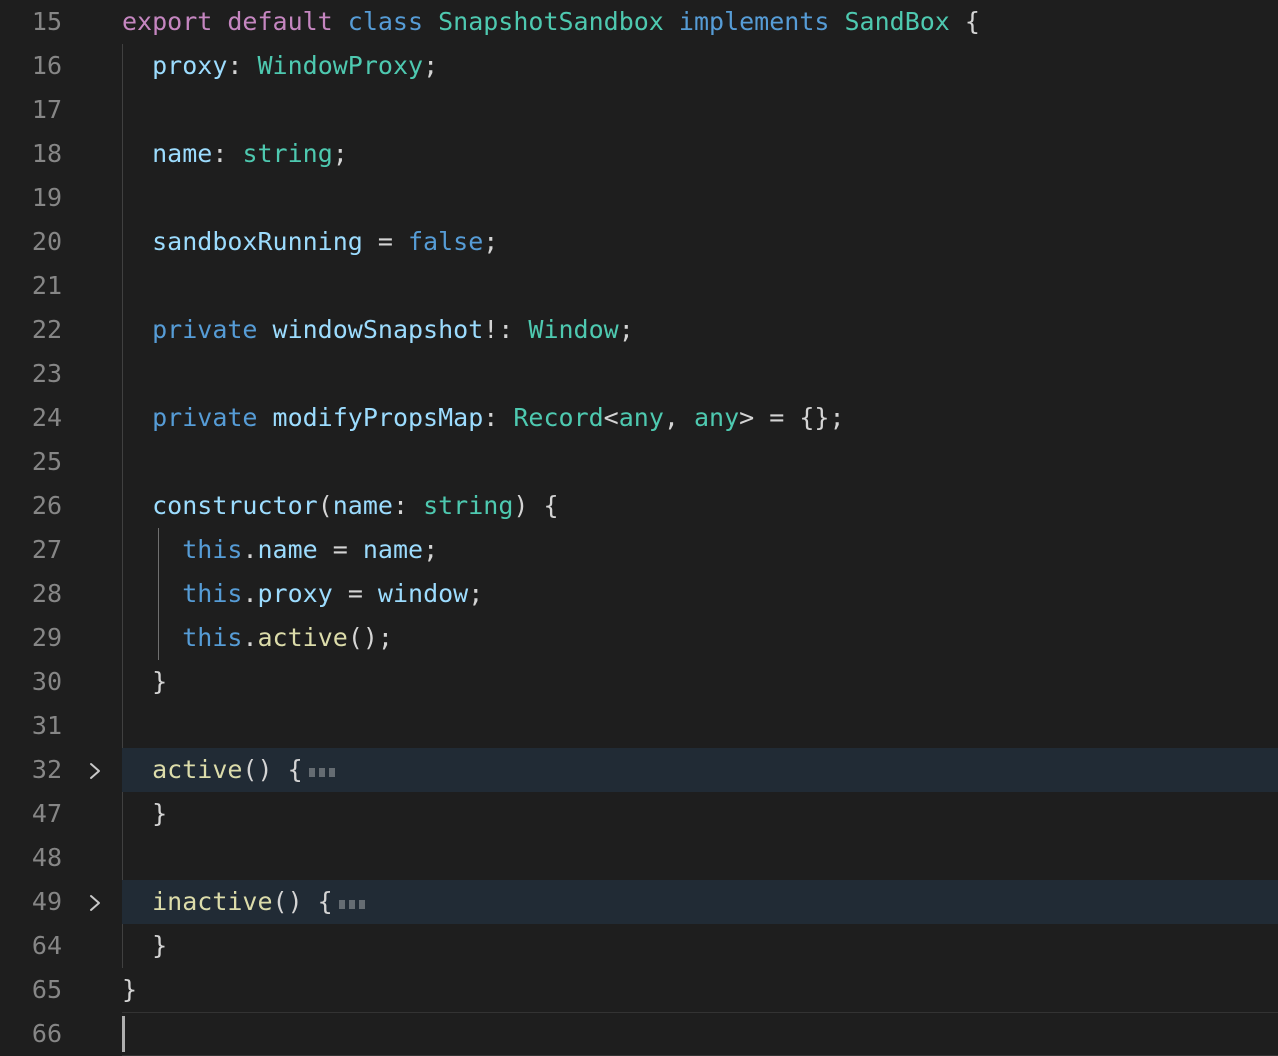 The height and width of the screenshot is (1056, 1278). I want to click on code-line: 31, so click(639, 726).